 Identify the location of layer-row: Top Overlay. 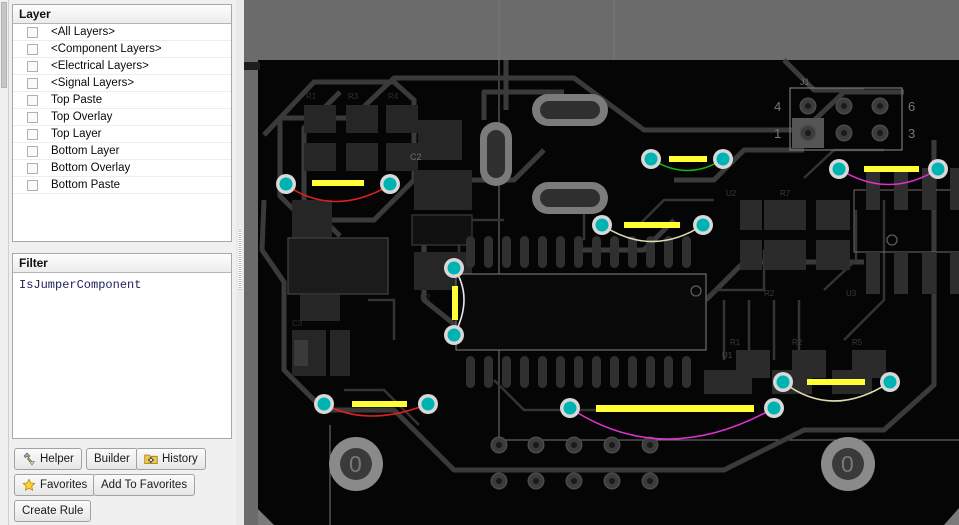
(122, 117).